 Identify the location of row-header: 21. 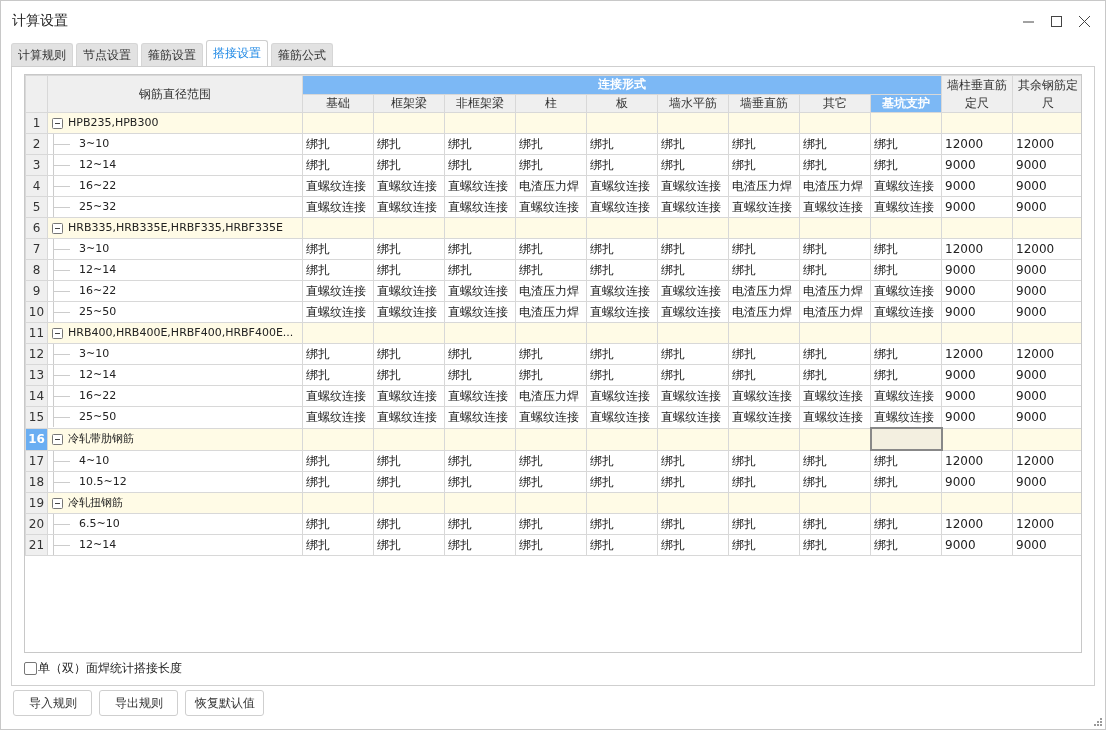
(36, 545).